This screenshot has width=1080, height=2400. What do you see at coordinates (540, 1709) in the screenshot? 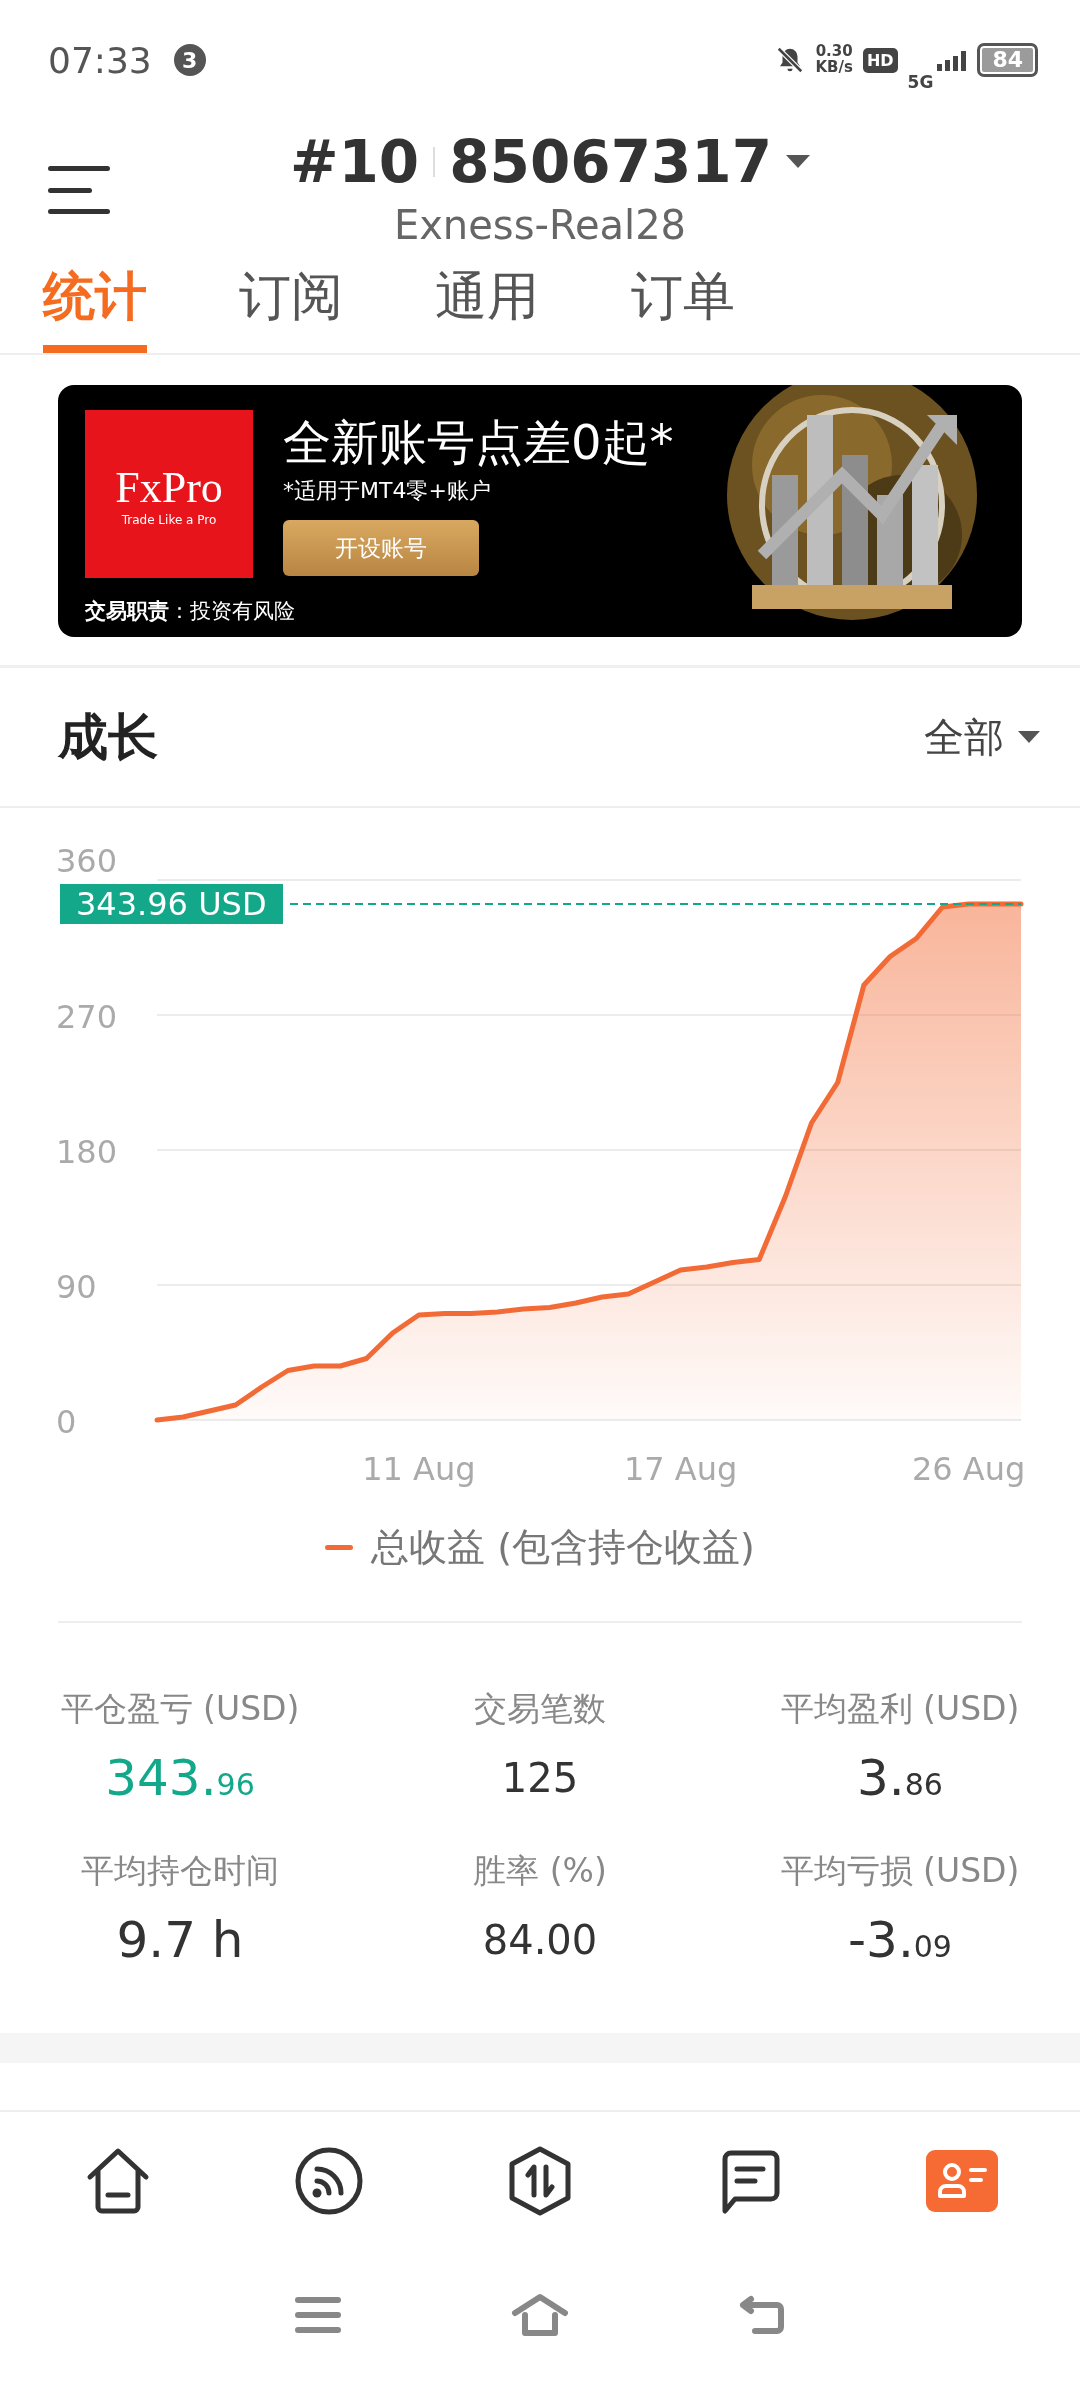
I see `stat-label: 交易笔数` at bounding box center [540, 1709].